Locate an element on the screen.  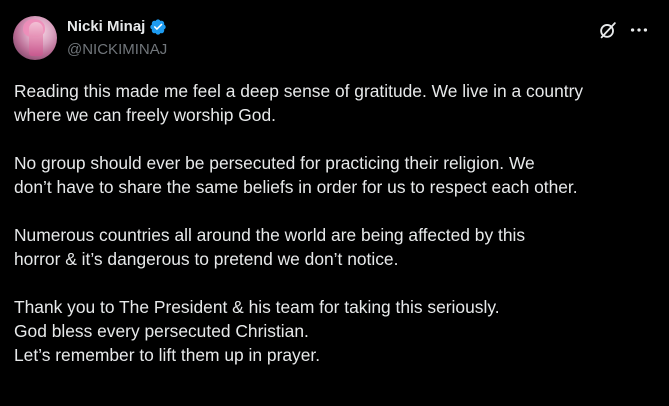
avatar-figure is located at coordinates (36, 39).